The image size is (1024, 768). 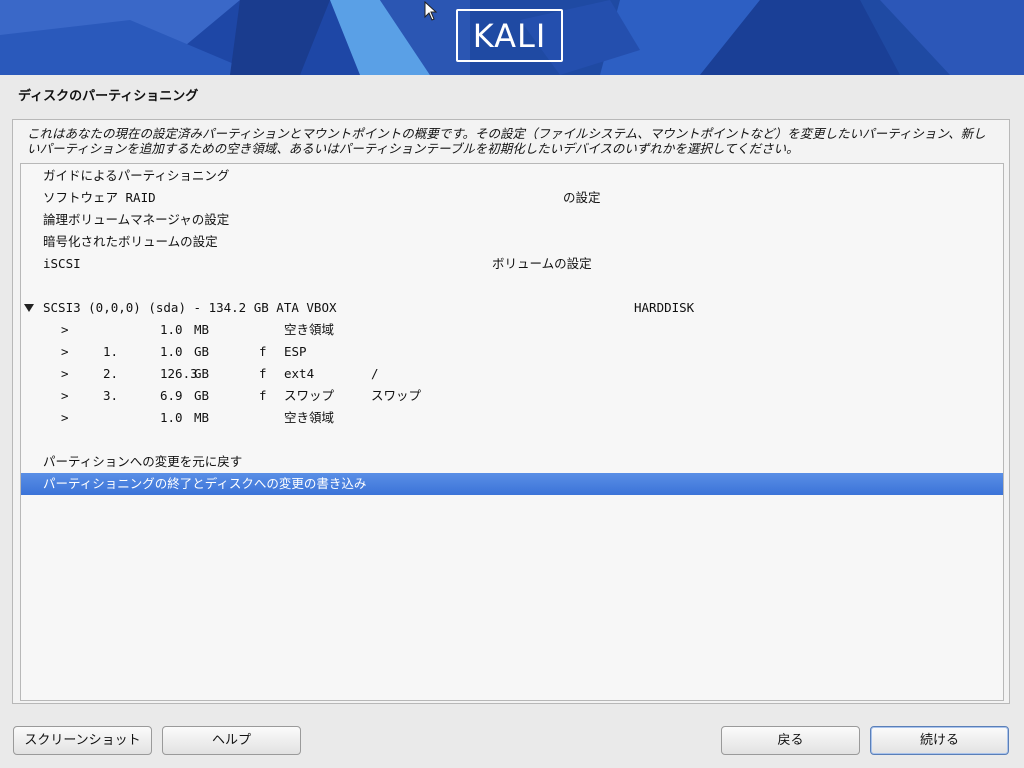 I want to click on back-button: 戻る, so click(x=790, y=740).